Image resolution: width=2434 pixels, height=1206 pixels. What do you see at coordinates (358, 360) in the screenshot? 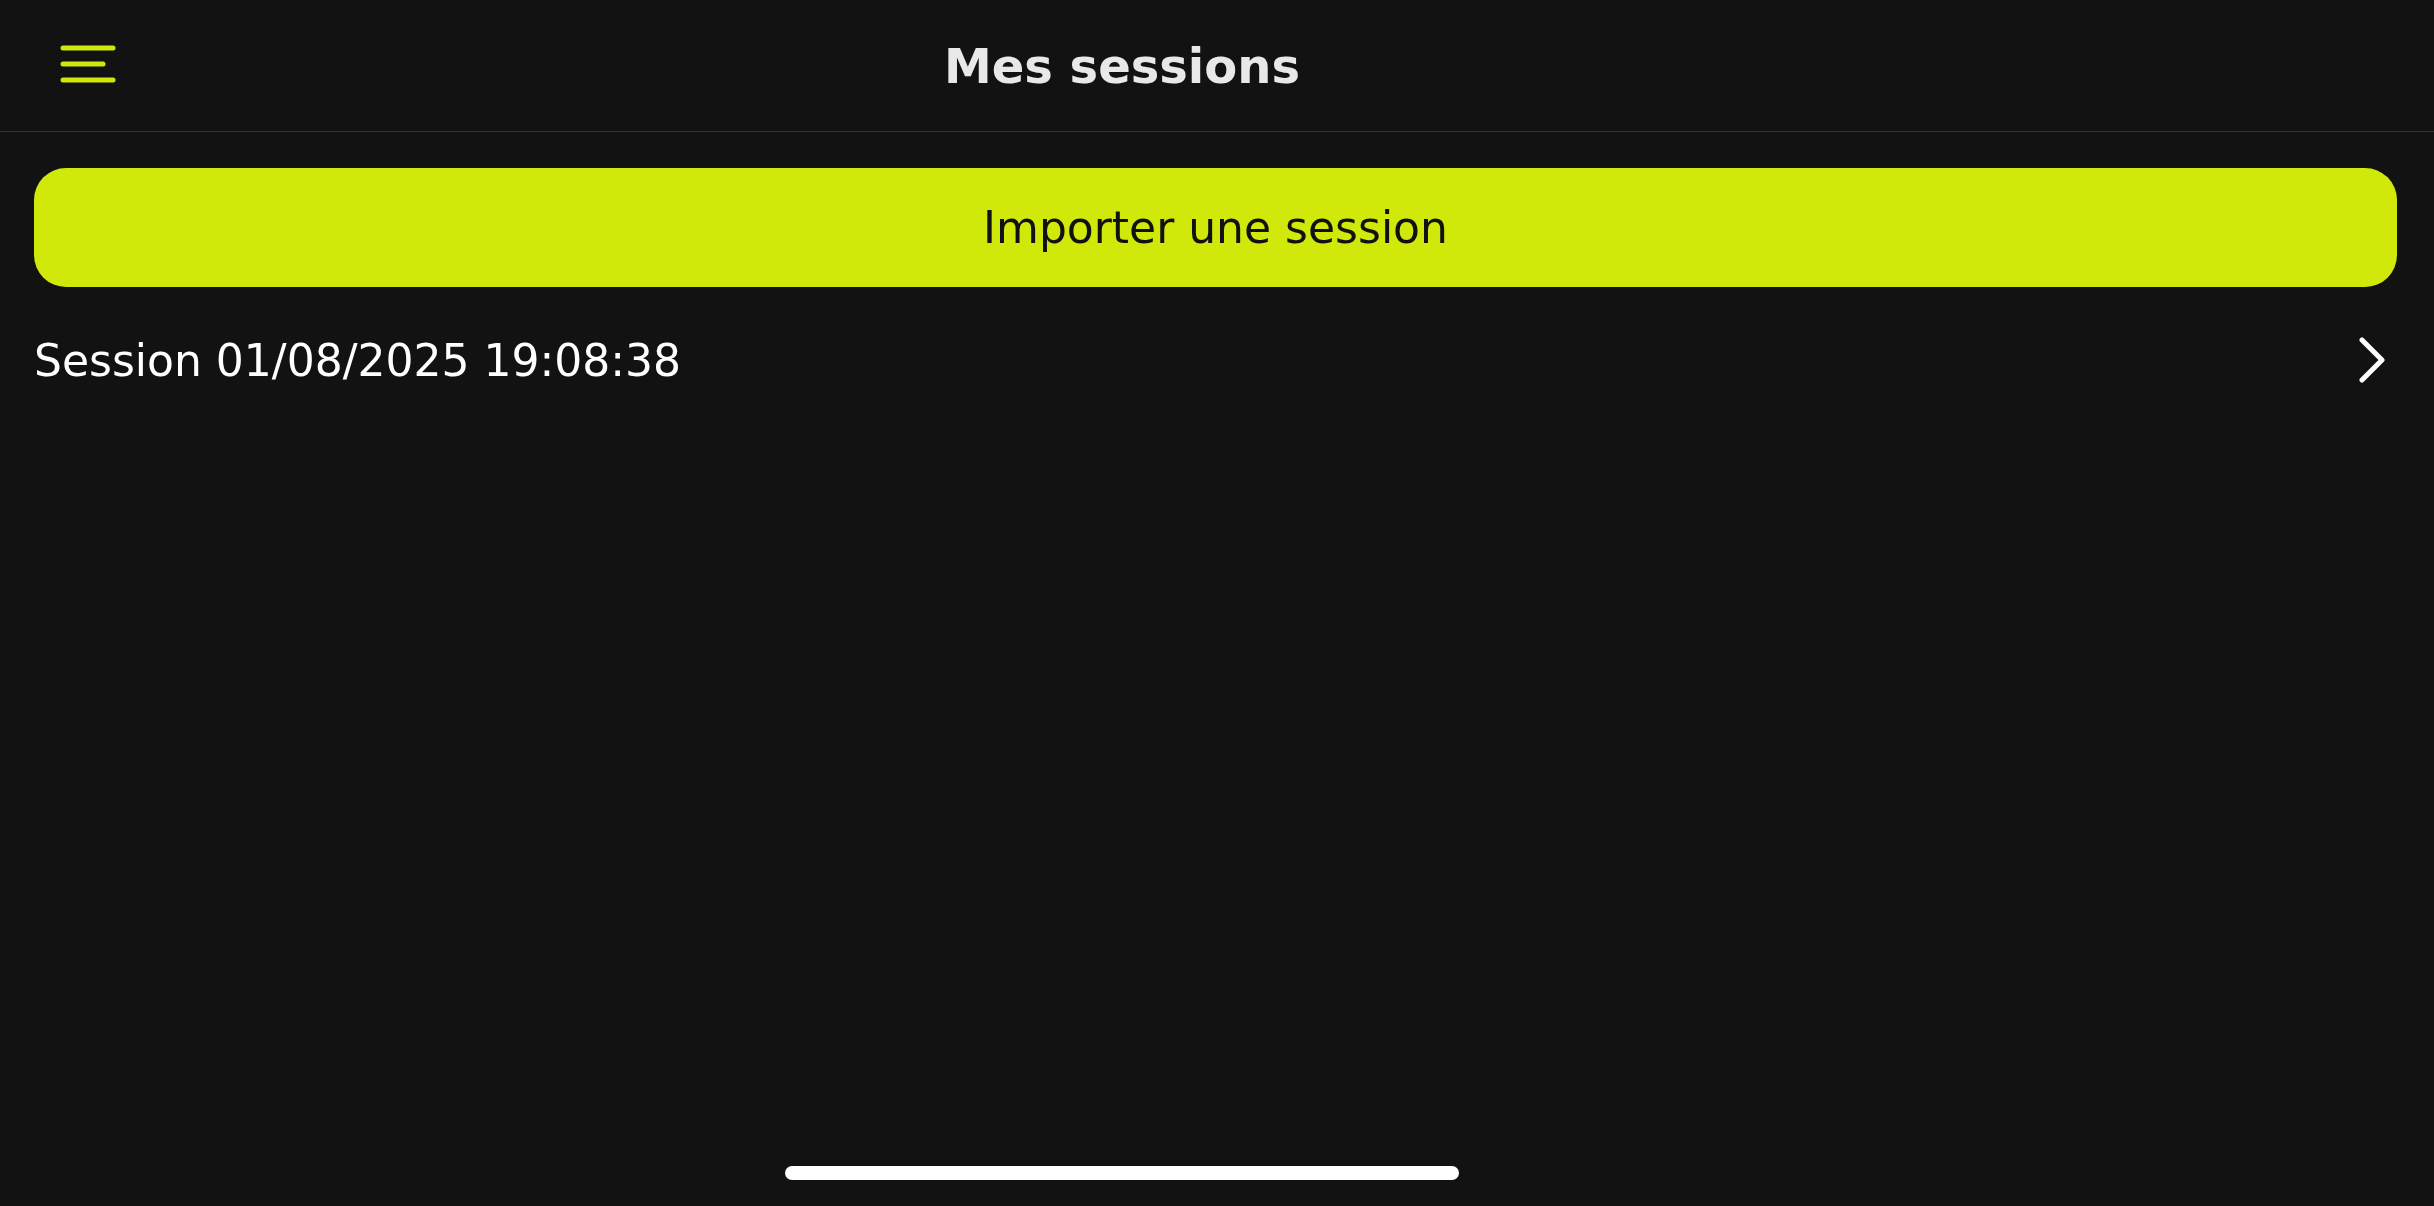
I see `session-item: Session 01/08/2025 19:08:38` at bounding box center [358, 360].